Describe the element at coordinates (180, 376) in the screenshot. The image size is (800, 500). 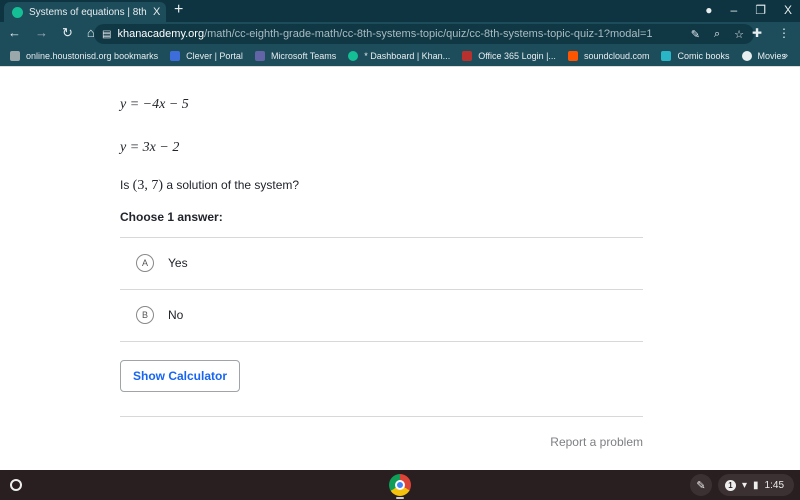
I see `show-calculator-button: Show Calculator` at that location.